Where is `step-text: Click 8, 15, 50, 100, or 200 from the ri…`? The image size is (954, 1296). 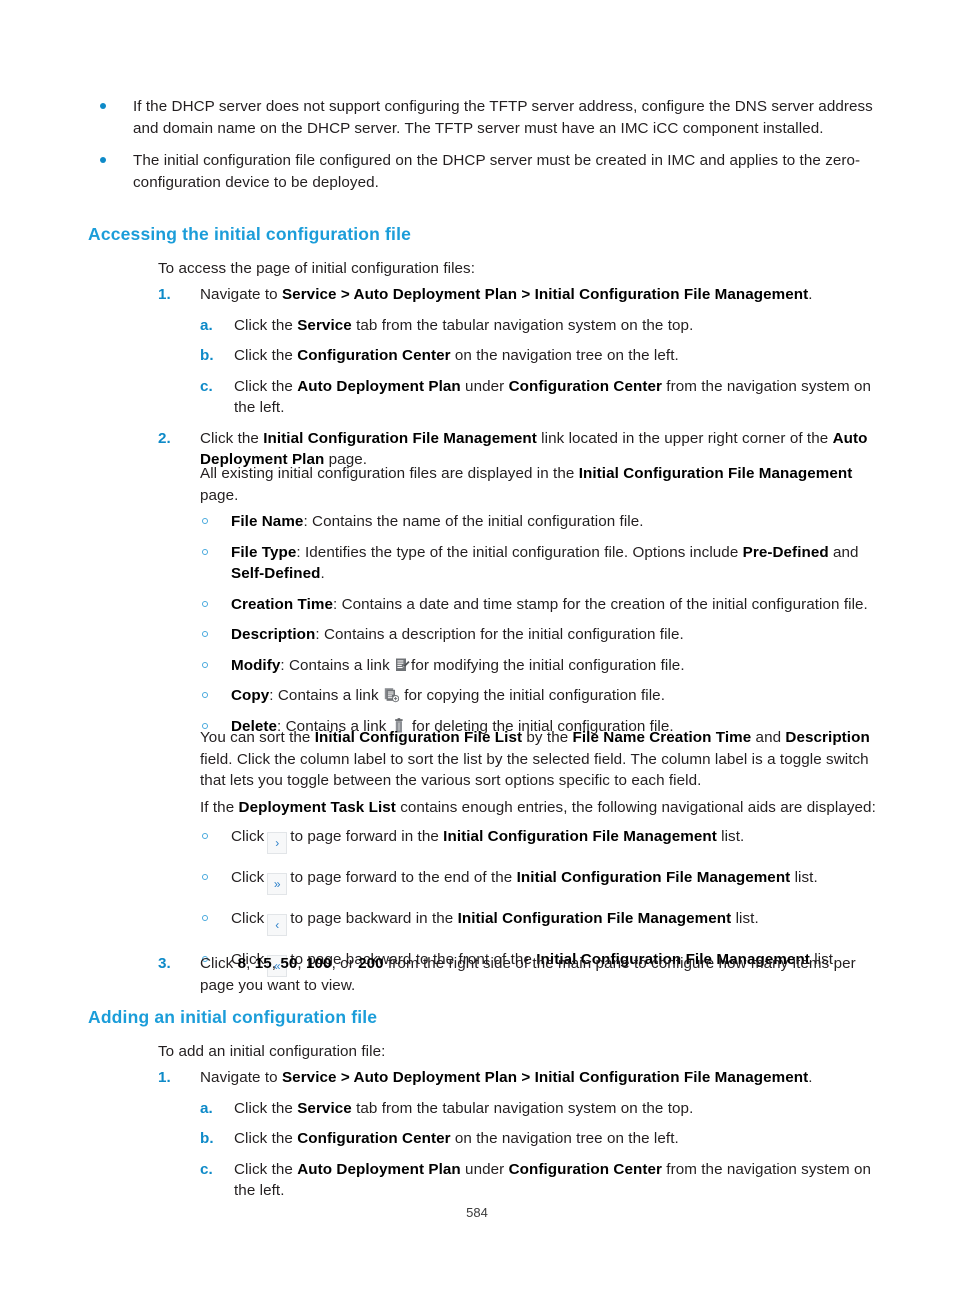 step-text: Click 8, 15, 50, 100, or 200 from the ri… is located at coordinates (528, 974).